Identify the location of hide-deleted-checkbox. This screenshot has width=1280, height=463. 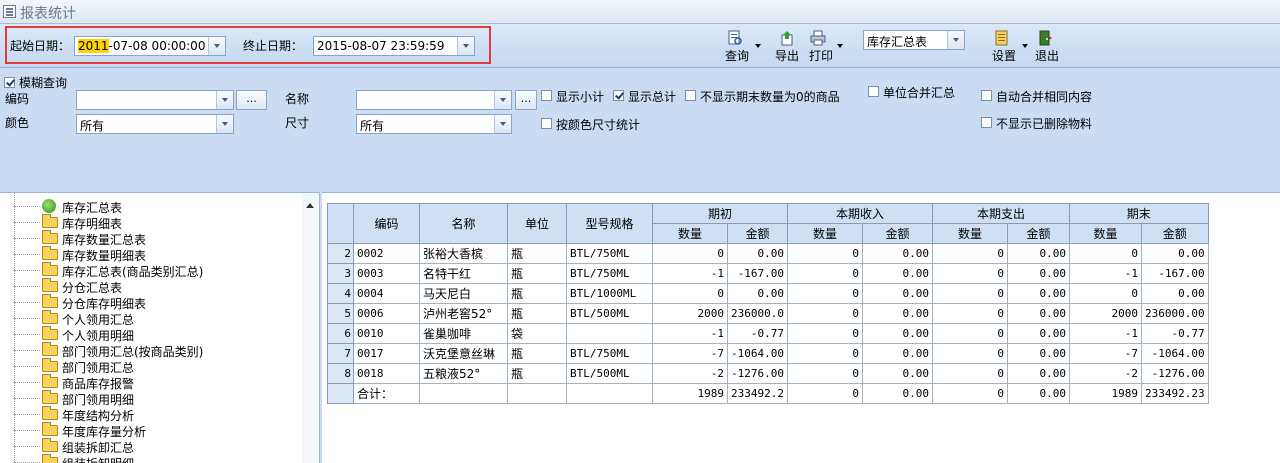
(986, 122).